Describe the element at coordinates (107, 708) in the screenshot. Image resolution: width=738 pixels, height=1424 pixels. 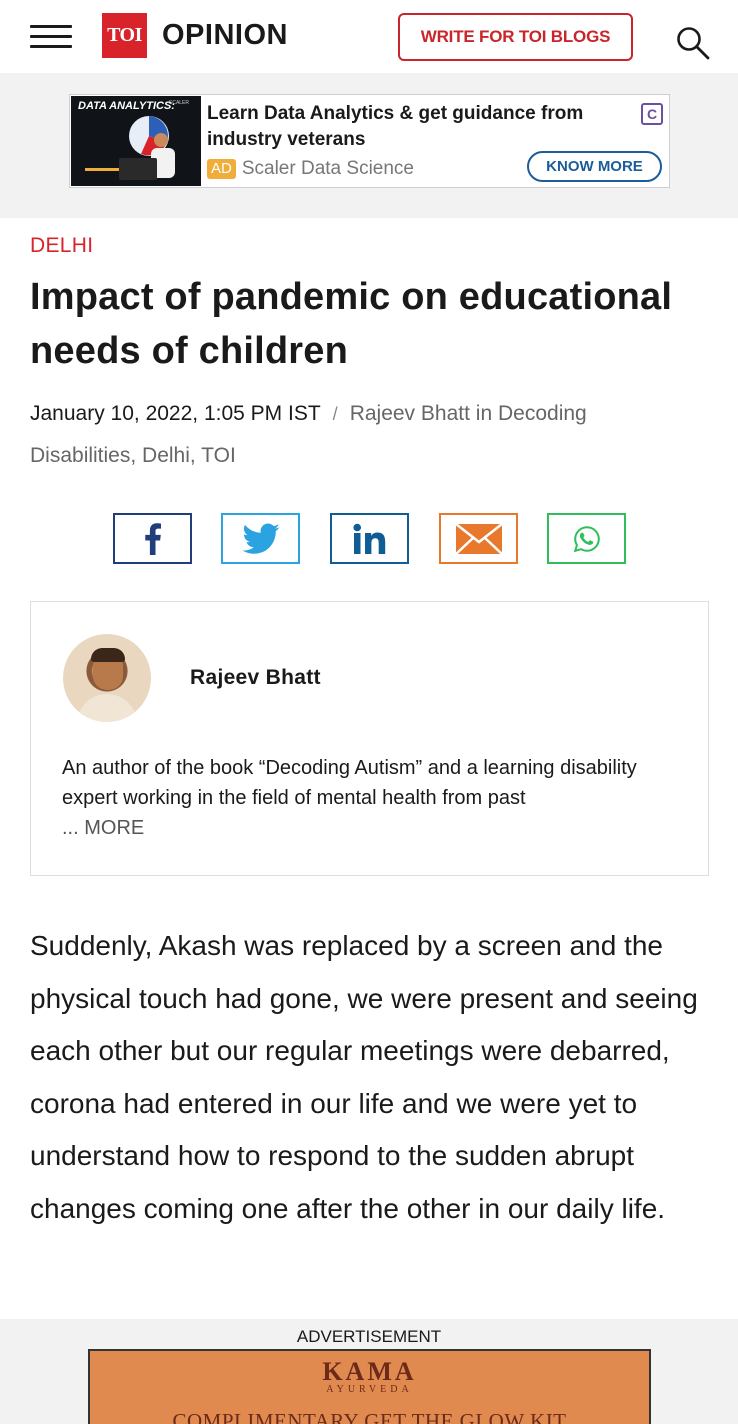
I see `avatar-shirt` at that location.